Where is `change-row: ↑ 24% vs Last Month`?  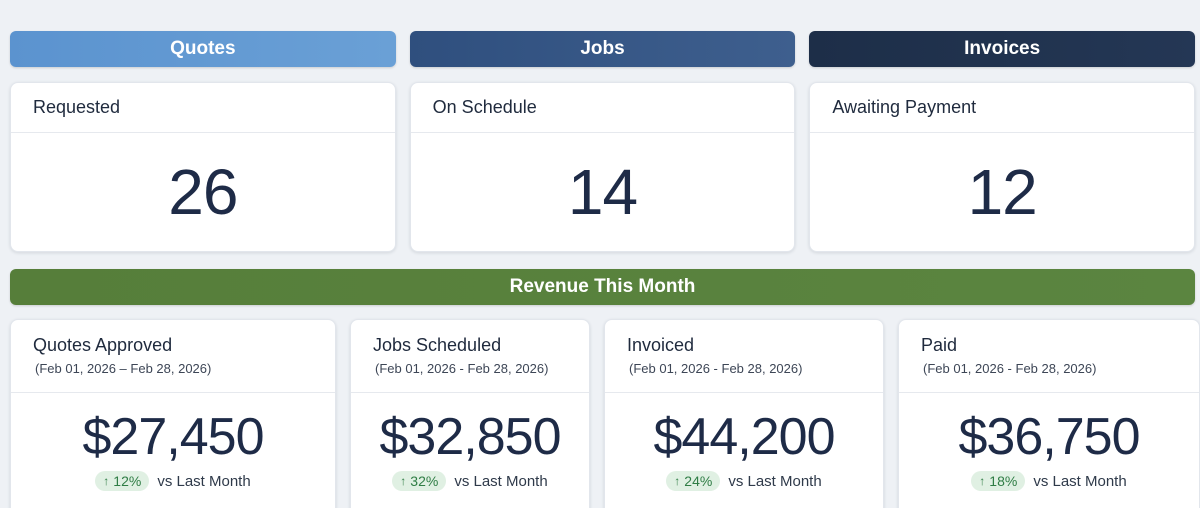 change-row: ↑ 24% vs Last Month is located at coordinates (744, 481).